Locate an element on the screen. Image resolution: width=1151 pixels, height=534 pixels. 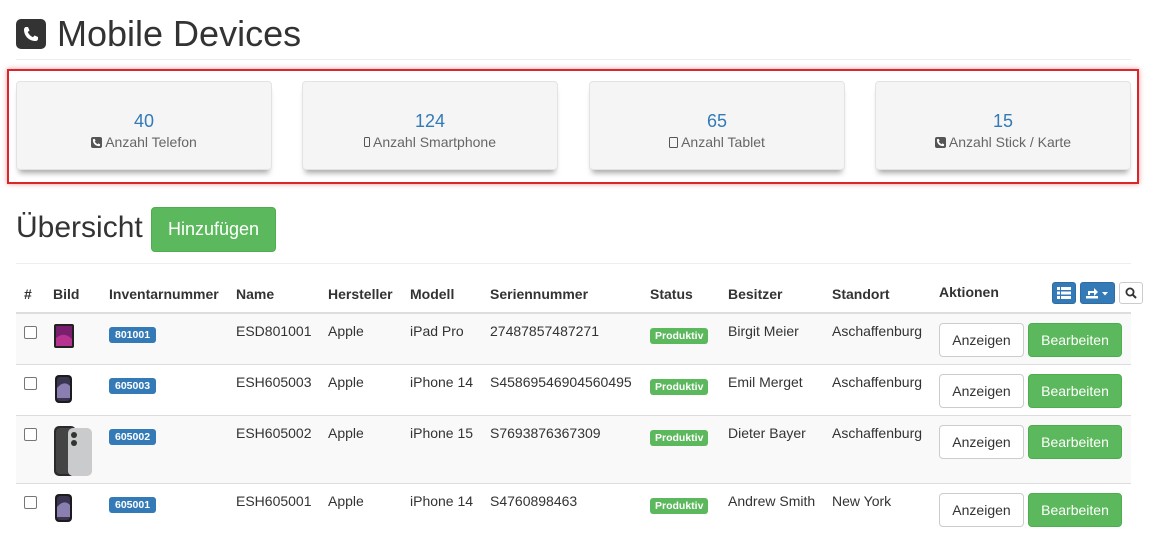
stat-card-smartphone: 124 Anzahl Smartphone is located at coordinates (430, 125).